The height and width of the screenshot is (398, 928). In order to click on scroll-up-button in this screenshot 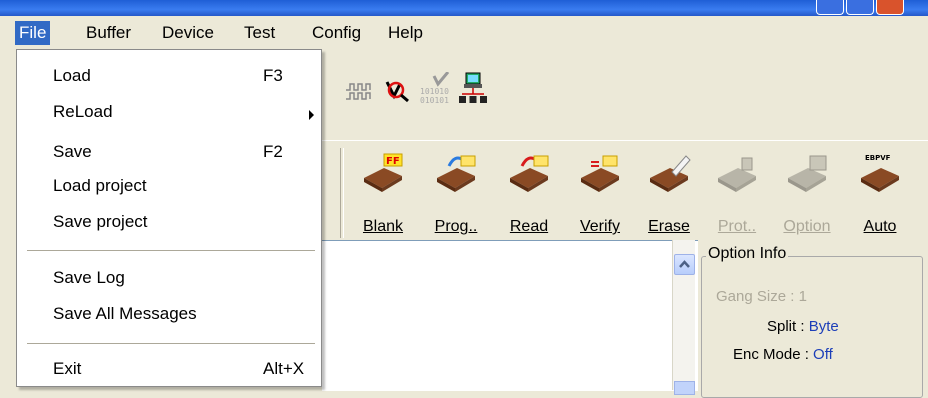, I will do `click(684, 264)`.